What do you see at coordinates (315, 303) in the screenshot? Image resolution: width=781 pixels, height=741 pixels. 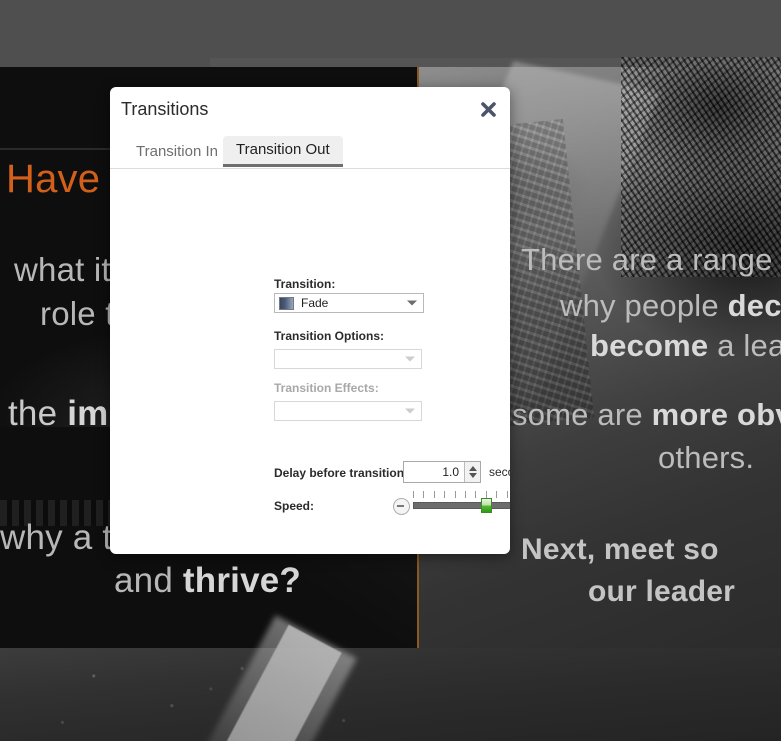 I see `transition-select-value: Fade` at bounding box center [315, 303].